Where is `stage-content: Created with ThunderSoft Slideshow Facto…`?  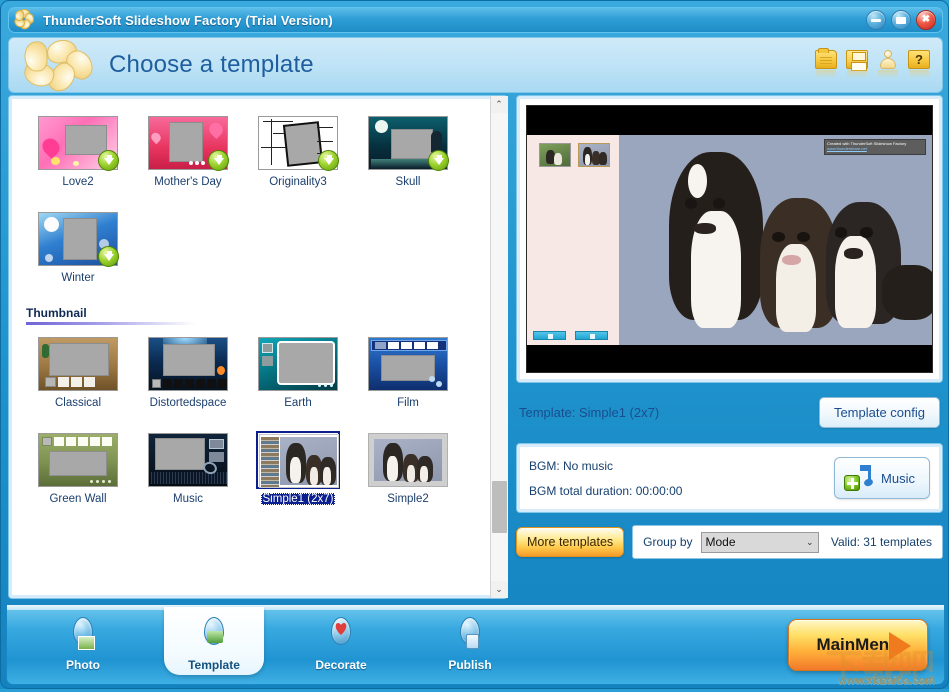 stage-content: Created with ThunderSoft Slideshow Facto… is located at coordinates (729, 240).